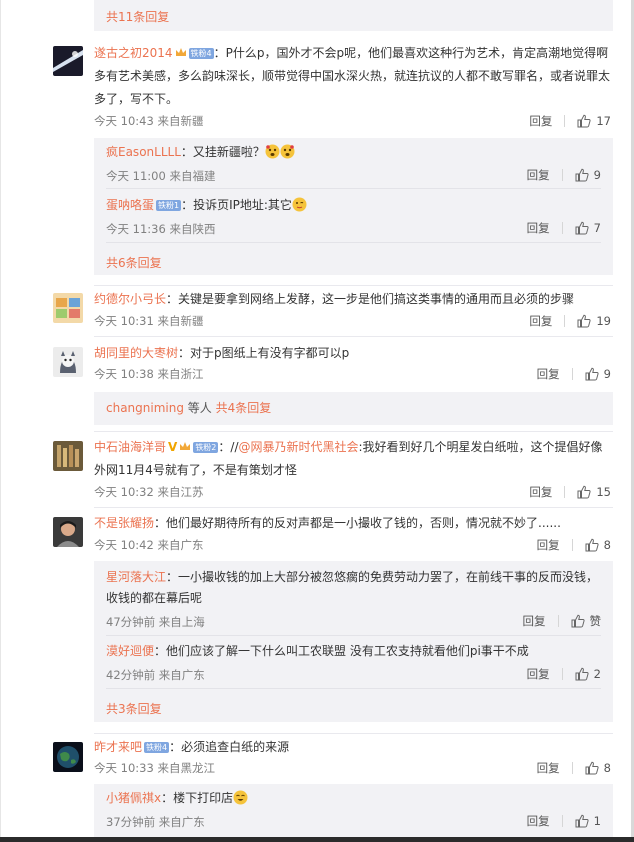  Describe the element at coordinates (118, 747) in the screenshot. I see `username-link: 昨才来吧` at that location.